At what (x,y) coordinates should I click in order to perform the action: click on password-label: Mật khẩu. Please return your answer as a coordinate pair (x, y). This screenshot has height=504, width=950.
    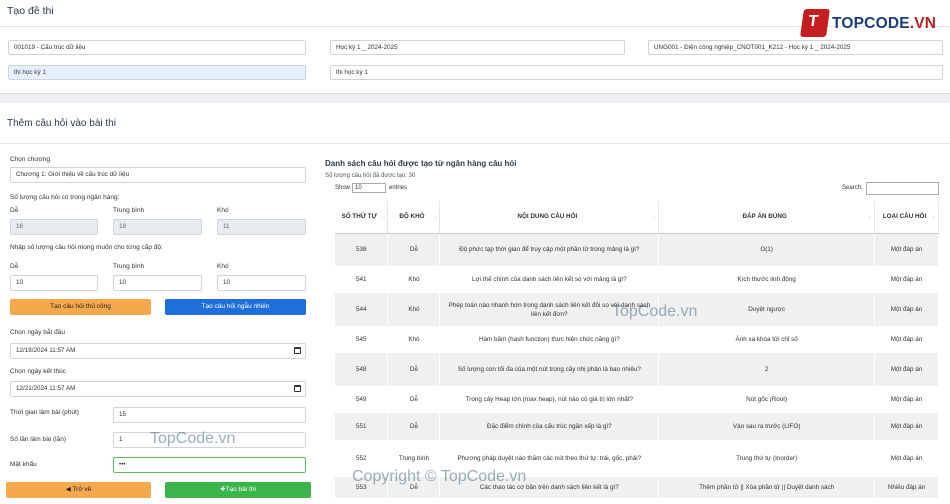
    Looking at the image, I should click on (23, 464).